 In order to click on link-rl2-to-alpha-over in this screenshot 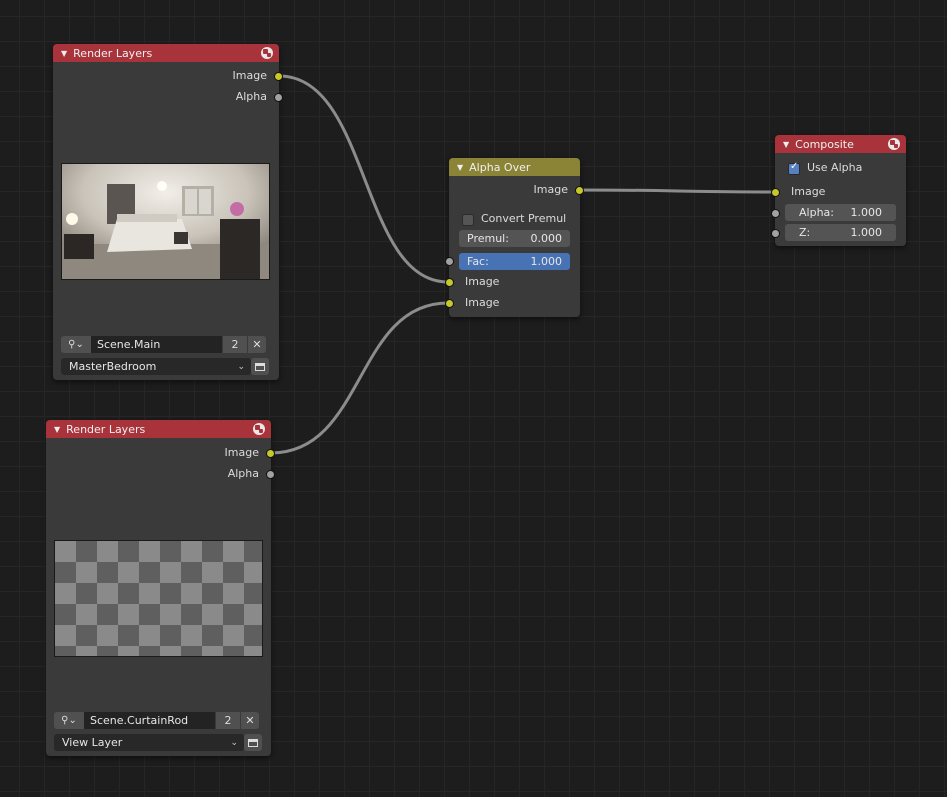, I will do `click(359, 378)`.